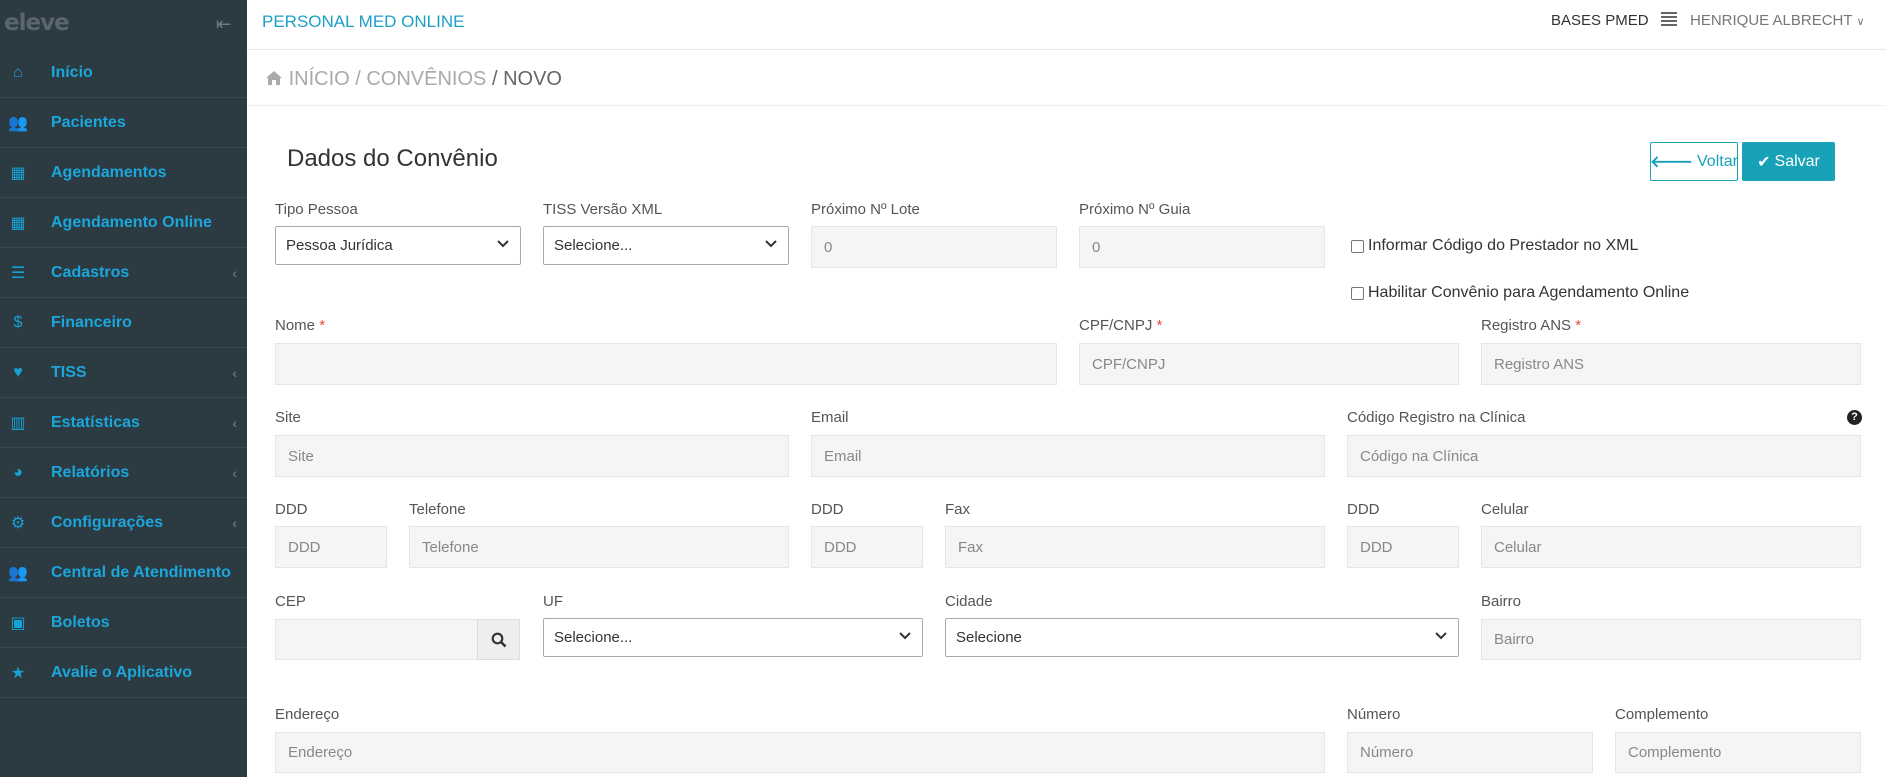 The image size is (1886, 777). Describe the element at coordinates (1797, 161) in the screenshot. I see `save-label: Salvar` at that location.